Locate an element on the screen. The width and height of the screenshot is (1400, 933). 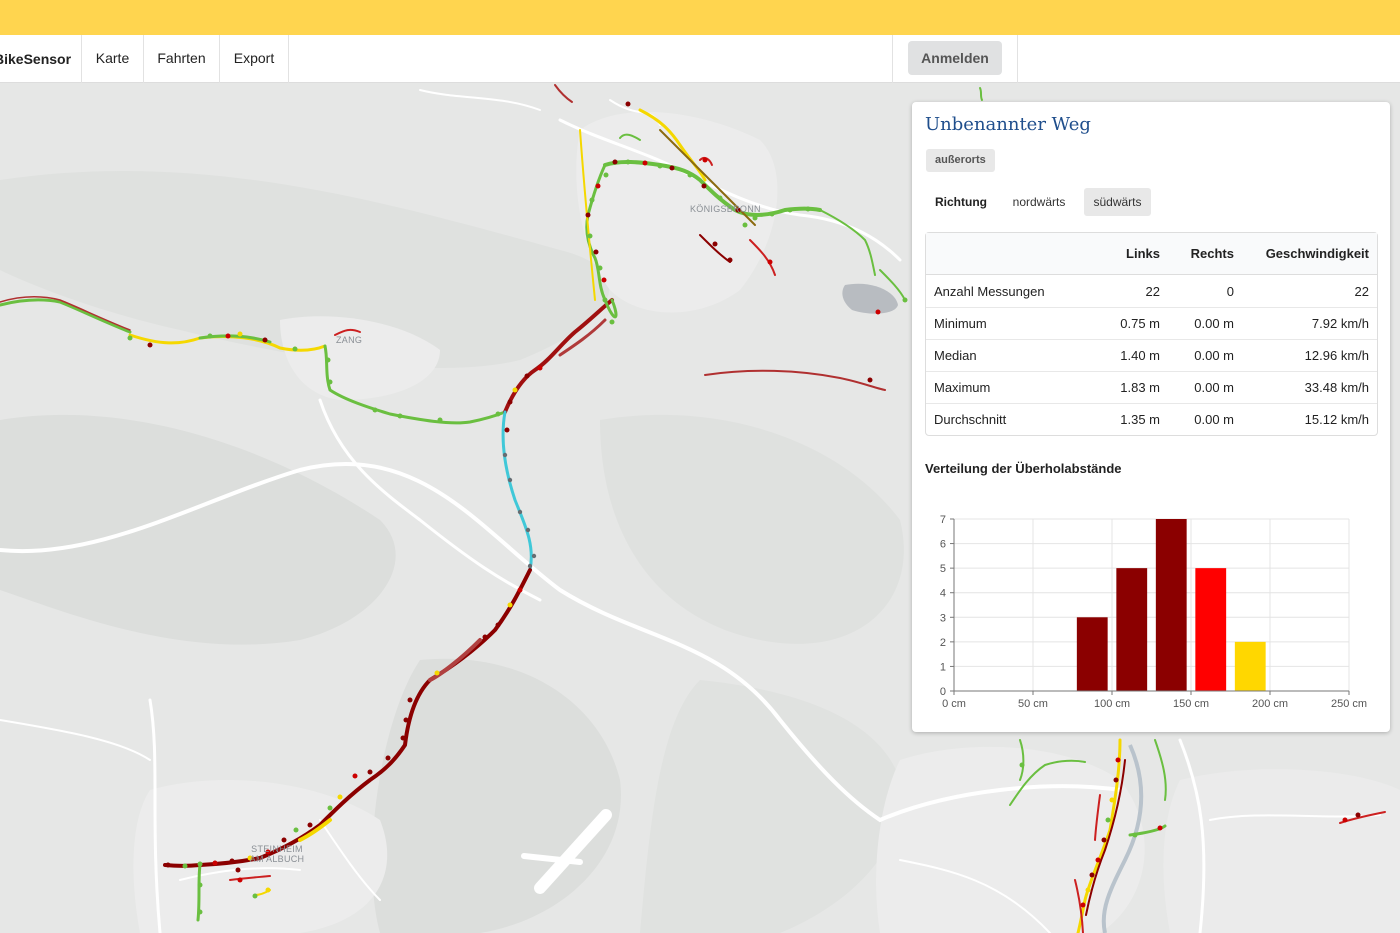
stats-cell: 0.75 m is located at coordinates (1122, 323).